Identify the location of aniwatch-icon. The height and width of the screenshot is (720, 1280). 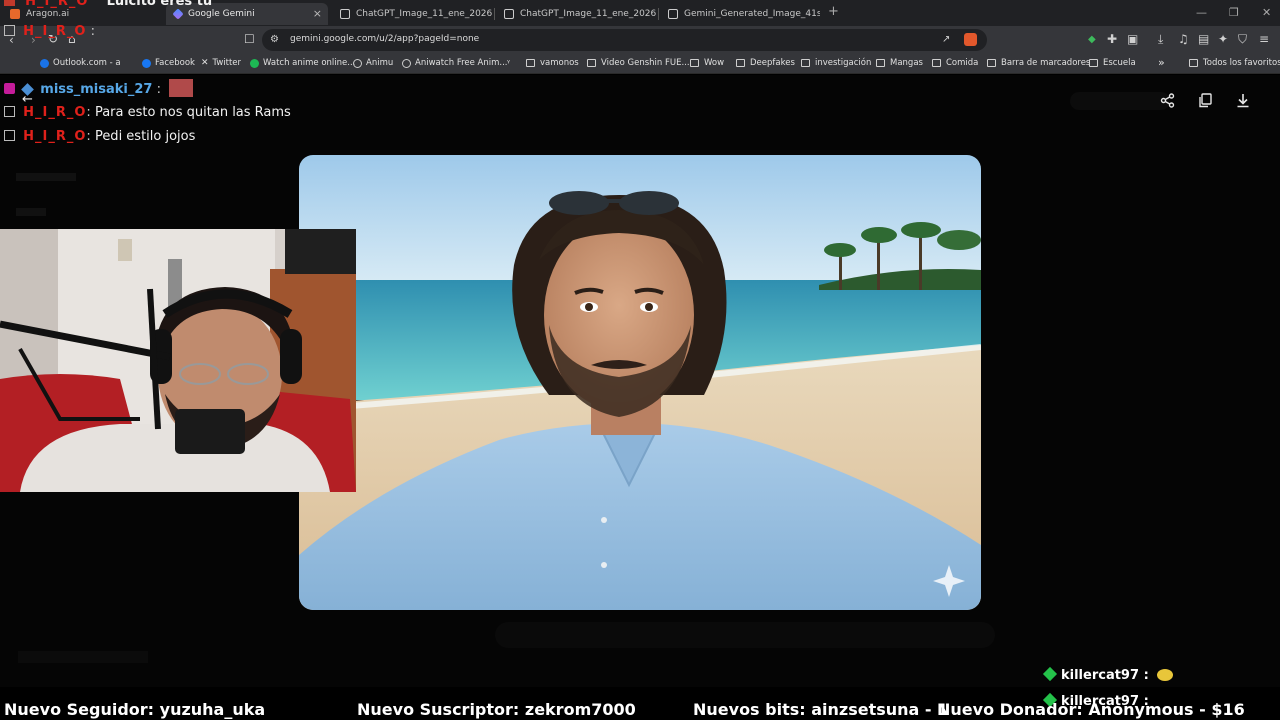
(406, 63).